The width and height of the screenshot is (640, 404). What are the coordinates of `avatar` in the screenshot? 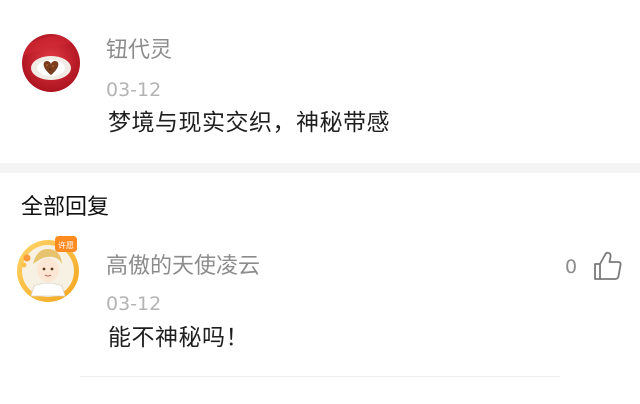 It's located at (51, 63).